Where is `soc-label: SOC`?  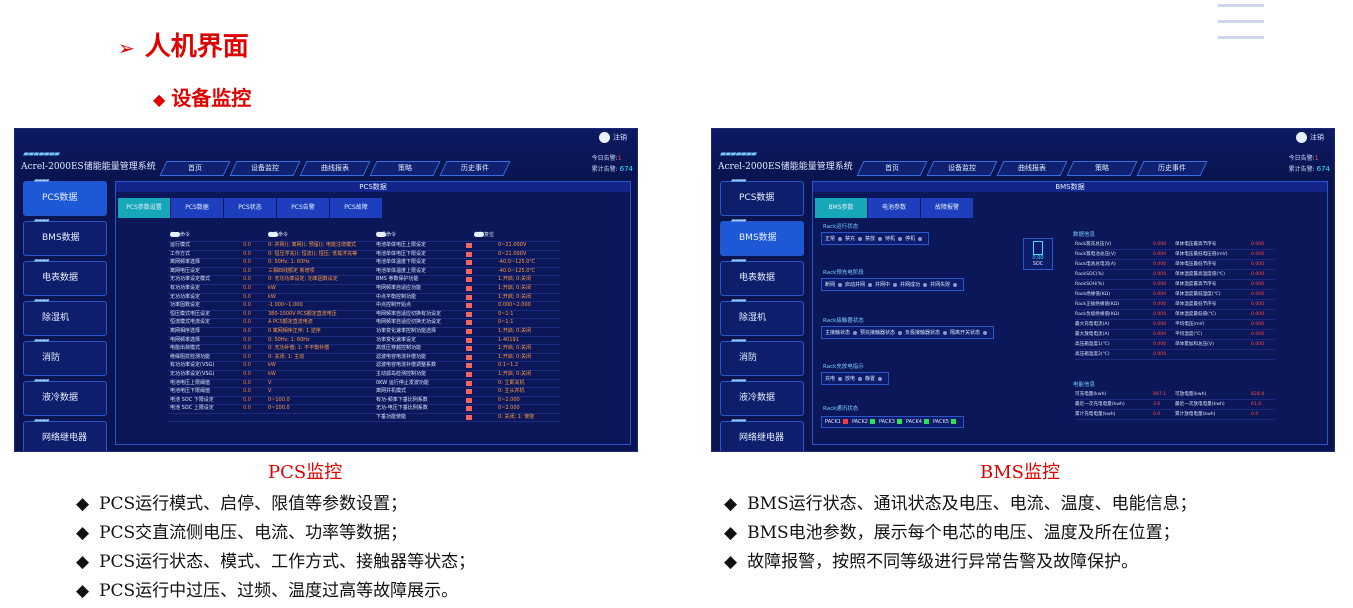
soc-label: SOC is located at coordinates (1038, 264).